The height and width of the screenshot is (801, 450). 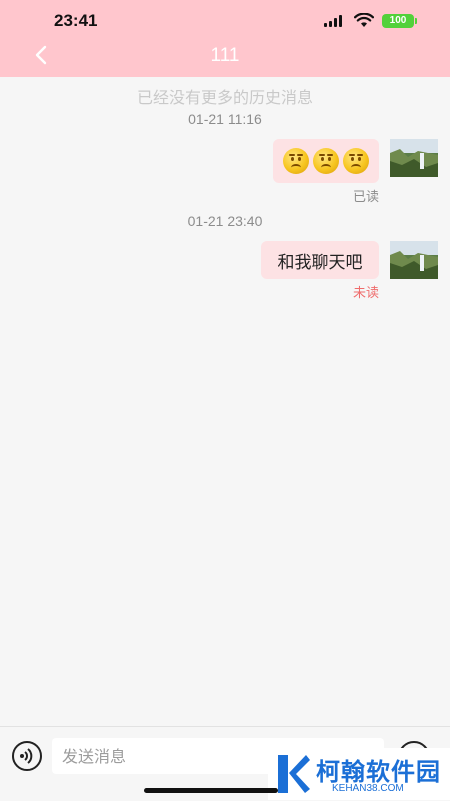 I want to click on watermark: 柯翰软件园 KEHAN38.COM, so click(x=359, y=774).